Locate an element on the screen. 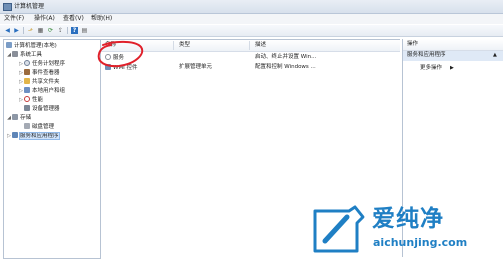 The width and height of the screenshot is (503, 261). help-icon: ? is located at coordinates (74, 30).